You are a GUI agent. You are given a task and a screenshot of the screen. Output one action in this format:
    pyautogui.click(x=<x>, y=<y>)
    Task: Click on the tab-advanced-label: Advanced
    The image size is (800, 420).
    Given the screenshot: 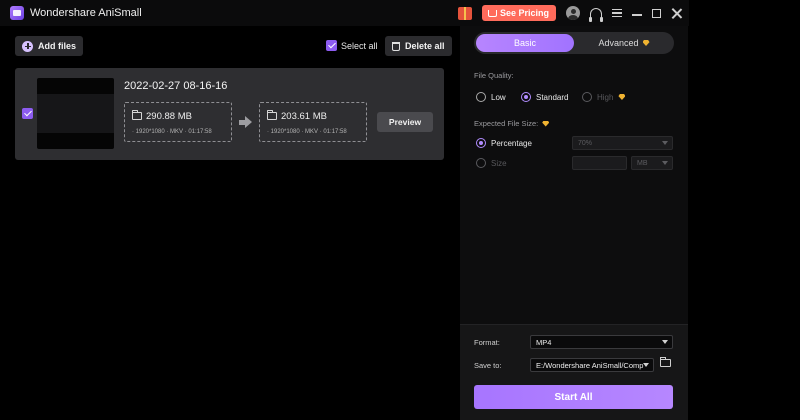 What is the action you would take?
    pyautogui.click(x=618, y=43)
    